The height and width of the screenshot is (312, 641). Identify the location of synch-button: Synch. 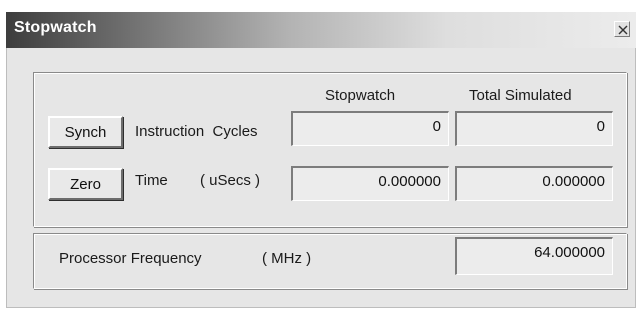
(85, 132).